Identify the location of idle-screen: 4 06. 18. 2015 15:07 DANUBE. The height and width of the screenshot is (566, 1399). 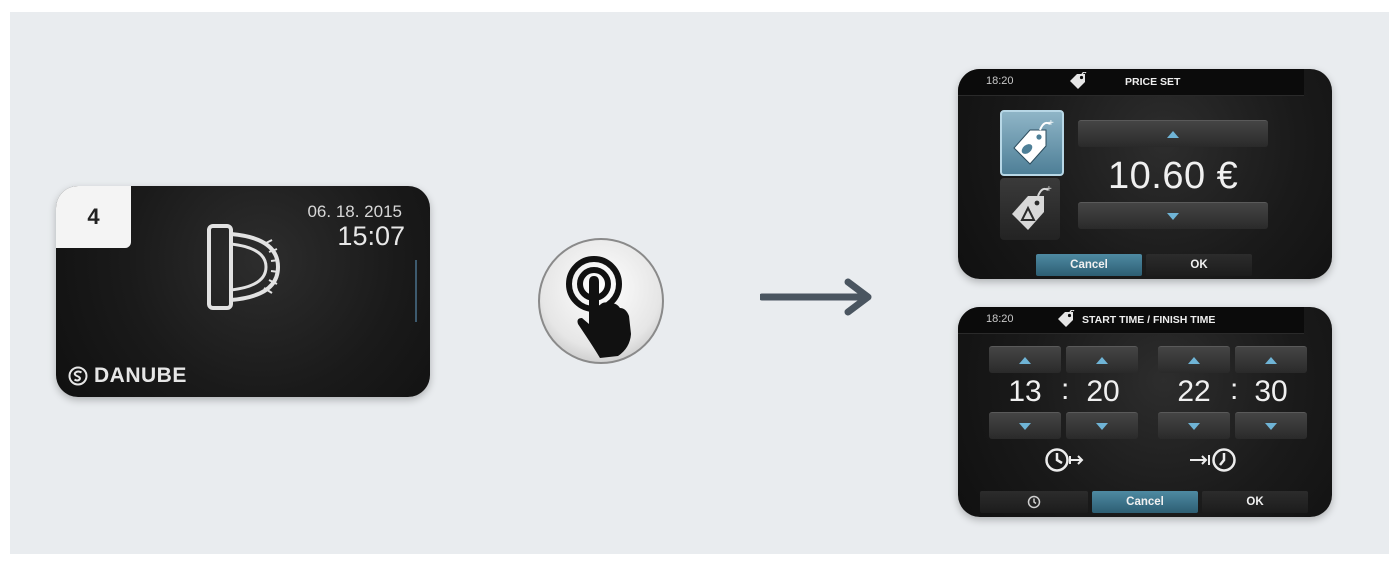
(243, 291).